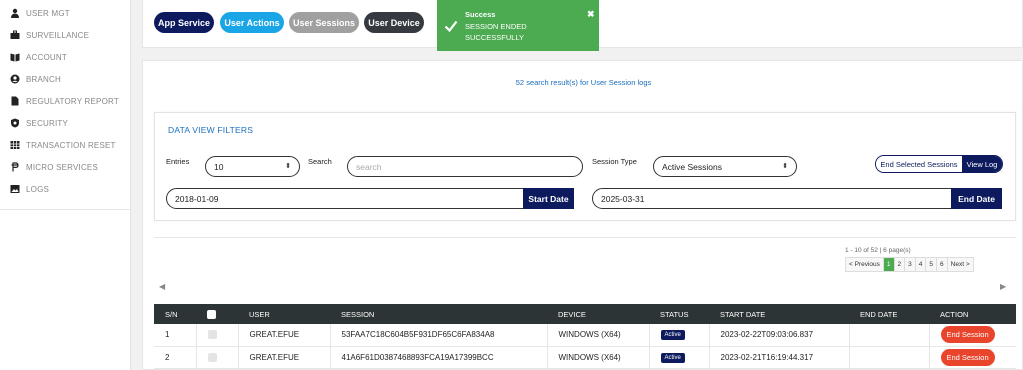 The width and height of the screenshot is (1023, 370). Describe the element at coordinates (394, 22) in the screenshot. I see `tab-user-device: User Device` at that location.